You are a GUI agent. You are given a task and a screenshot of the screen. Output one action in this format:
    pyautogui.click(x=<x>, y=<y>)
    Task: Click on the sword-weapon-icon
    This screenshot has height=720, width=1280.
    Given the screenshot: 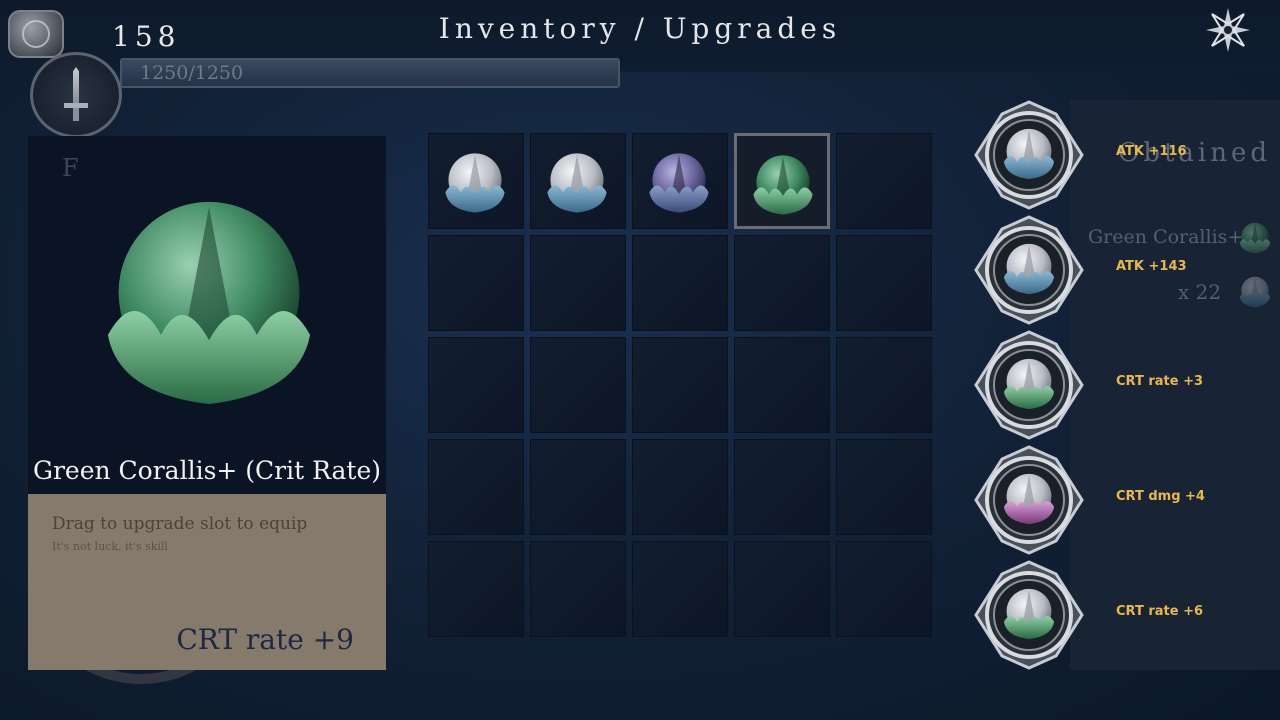 What is the action you would take?
    pyautogui.click(x=76, y=95)
    